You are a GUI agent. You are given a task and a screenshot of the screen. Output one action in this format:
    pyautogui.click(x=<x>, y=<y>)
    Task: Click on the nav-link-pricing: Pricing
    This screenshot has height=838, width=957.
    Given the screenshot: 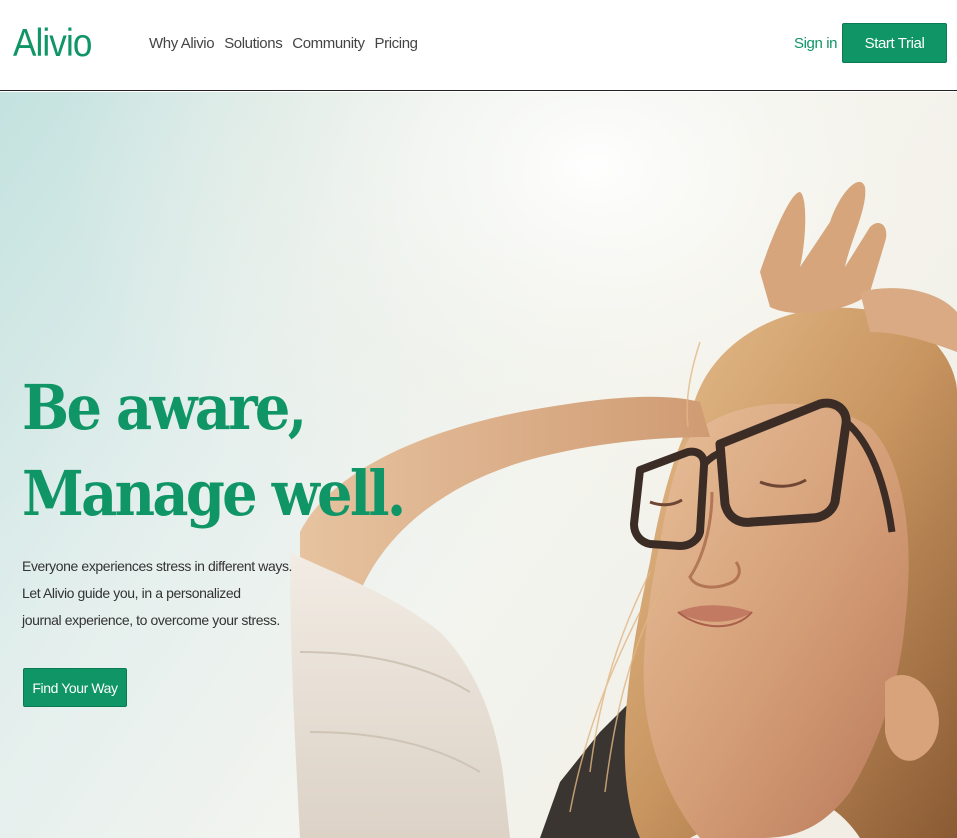 What is the action you would take?
    pyautogui.click(x=396, y=44)
    